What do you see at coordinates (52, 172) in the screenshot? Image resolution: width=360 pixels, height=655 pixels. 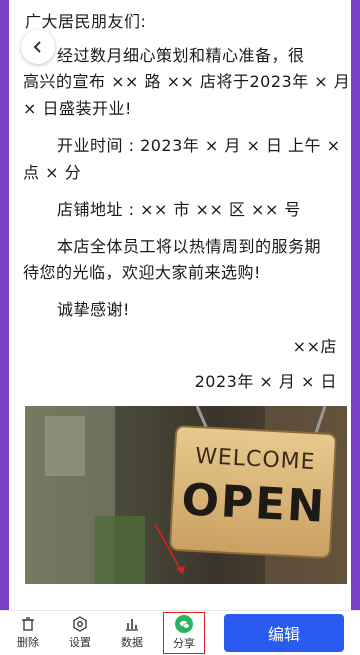 I see `open-time-line-2: 点 × 分` at bounding box center [52, 172].